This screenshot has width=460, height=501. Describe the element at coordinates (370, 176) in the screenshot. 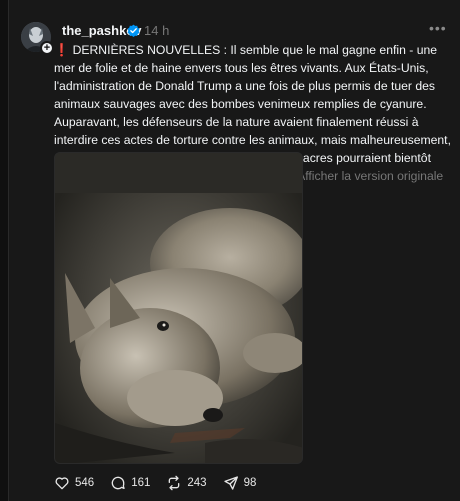

I see `translate-link: Afficher la version originale` at that location.